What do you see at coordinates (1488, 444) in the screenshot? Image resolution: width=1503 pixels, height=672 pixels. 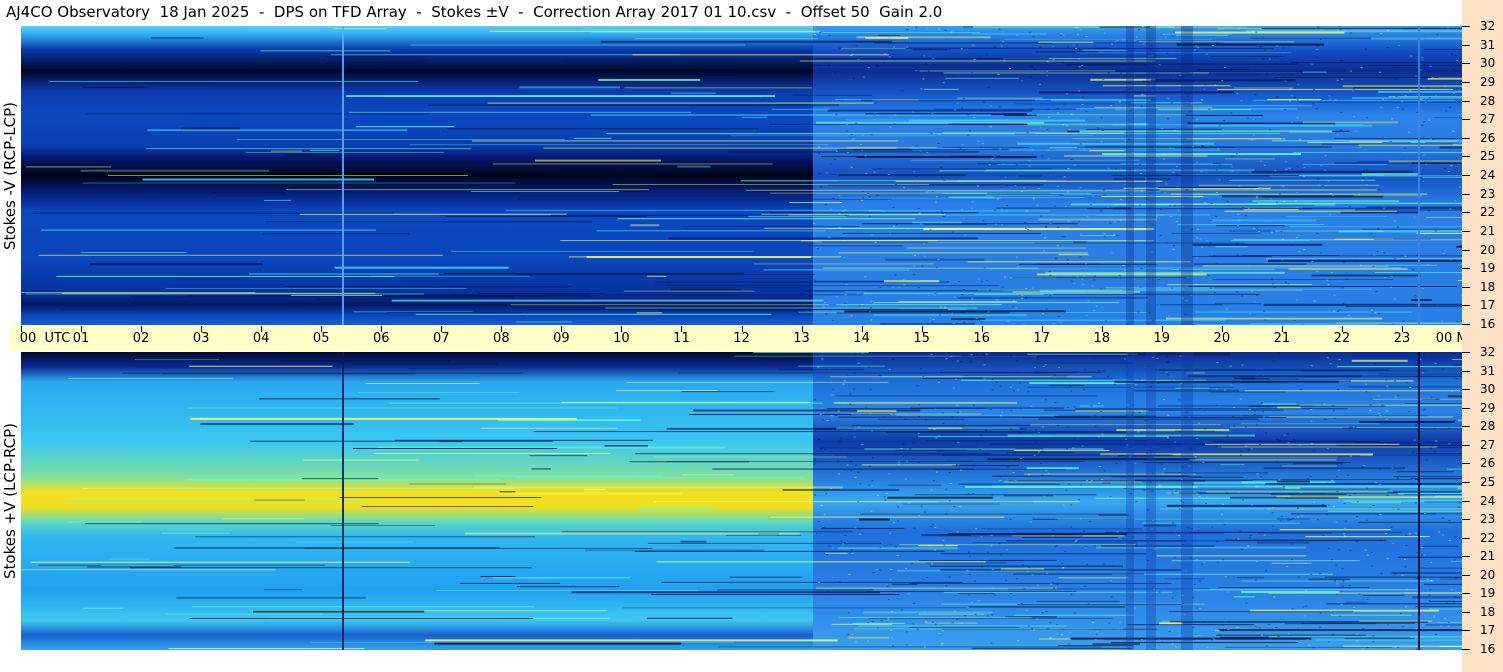 I see `freq-tick-label: 27` at bounding box center [1488, 444].